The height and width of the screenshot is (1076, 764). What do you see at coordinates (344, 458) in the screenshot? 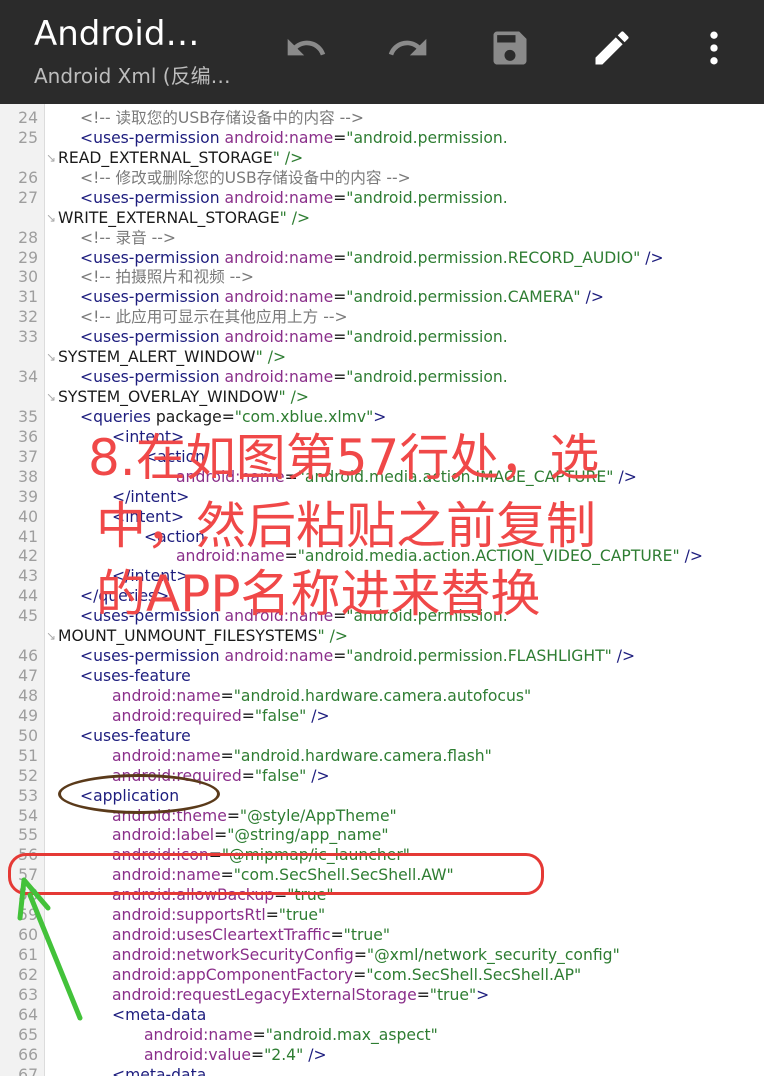
I see `instruction-line-1: 8.在如图第57行处，选` at bounding box center [344, 458].